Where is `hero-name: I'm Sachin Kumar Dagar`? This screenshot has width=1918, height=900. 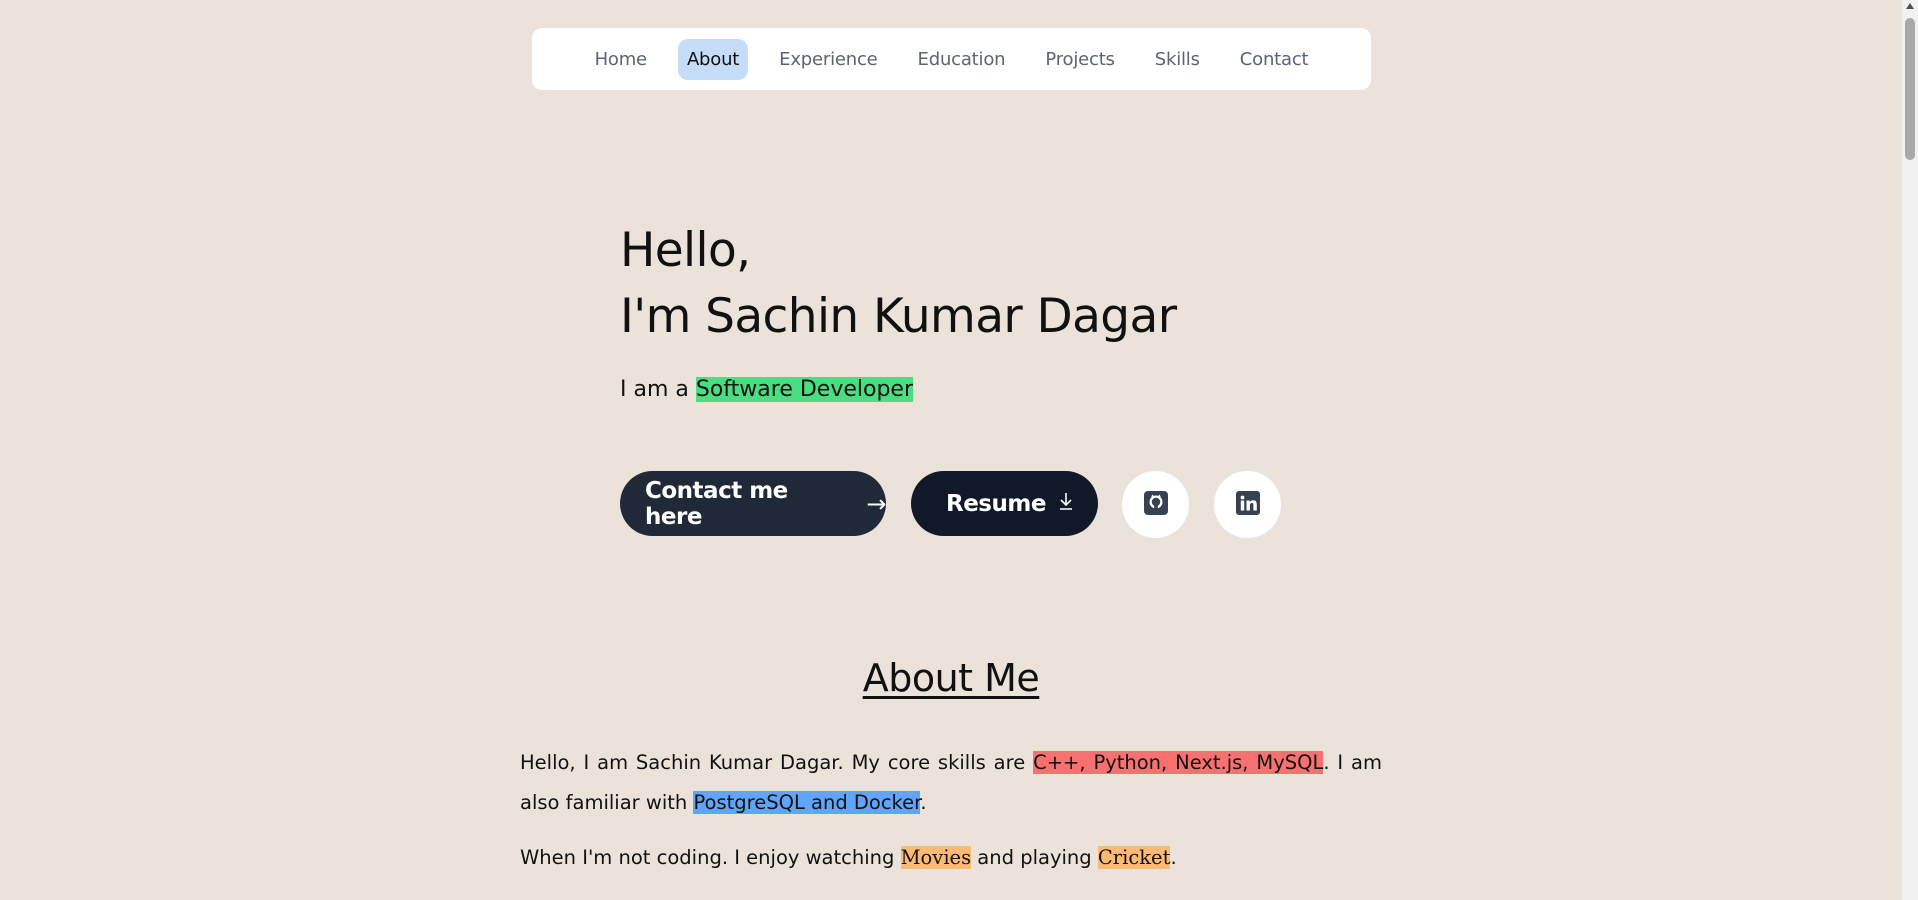 hero-name: I'm Sachin Kumar Dagar is located at coordinates (898, 316).